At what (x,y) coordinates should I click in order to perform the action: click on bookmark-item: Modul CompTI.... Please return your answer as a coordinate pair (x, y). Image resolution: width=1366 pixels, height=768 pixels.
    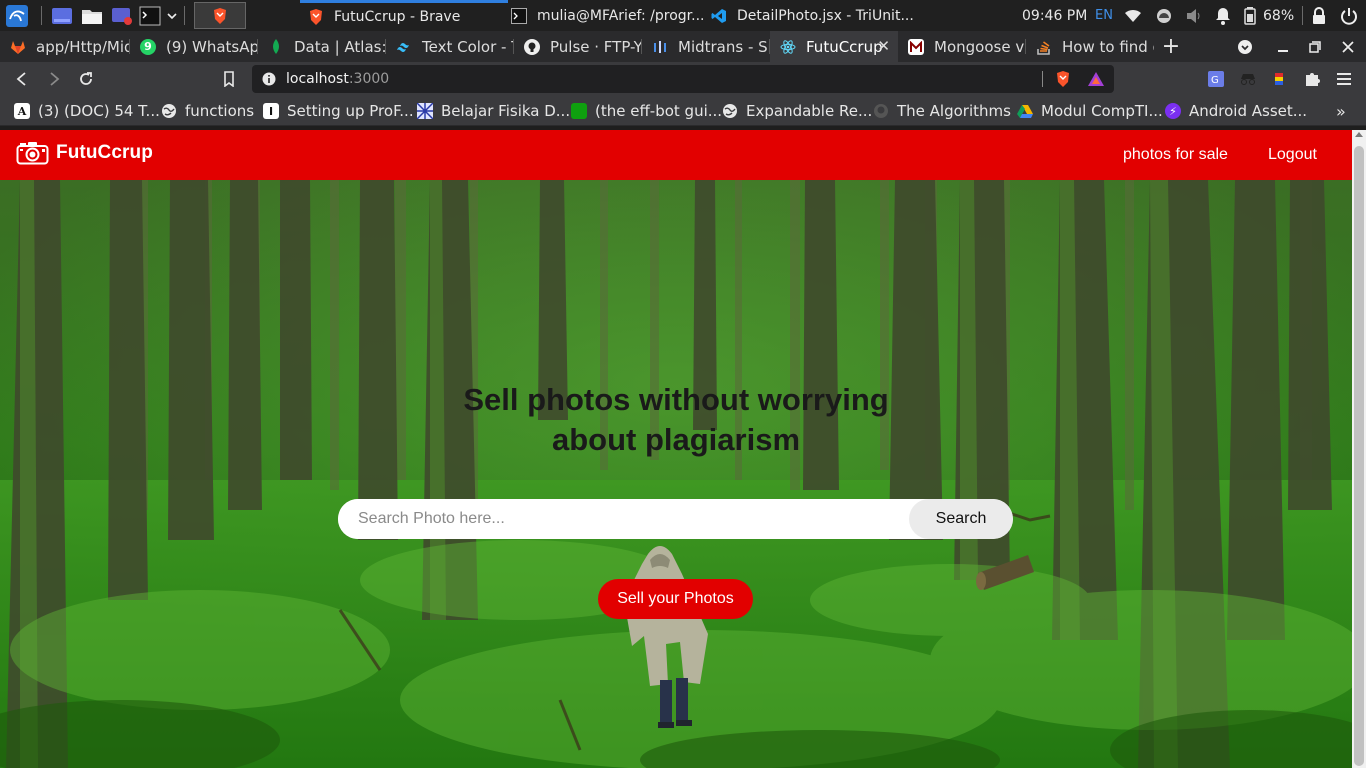
    Looking at the image, I should click on (1090, 111).